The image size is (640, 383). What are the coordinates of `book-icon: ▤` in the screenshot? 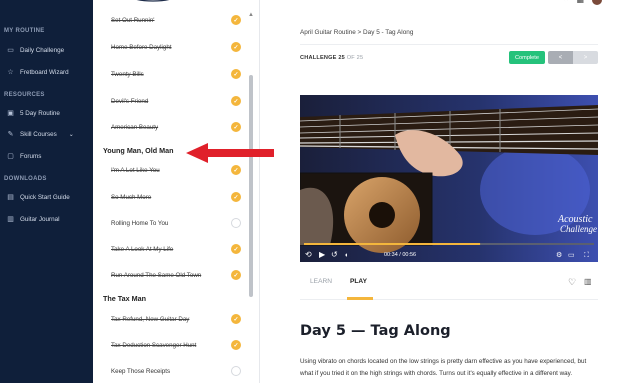 It's located at (10, 197).